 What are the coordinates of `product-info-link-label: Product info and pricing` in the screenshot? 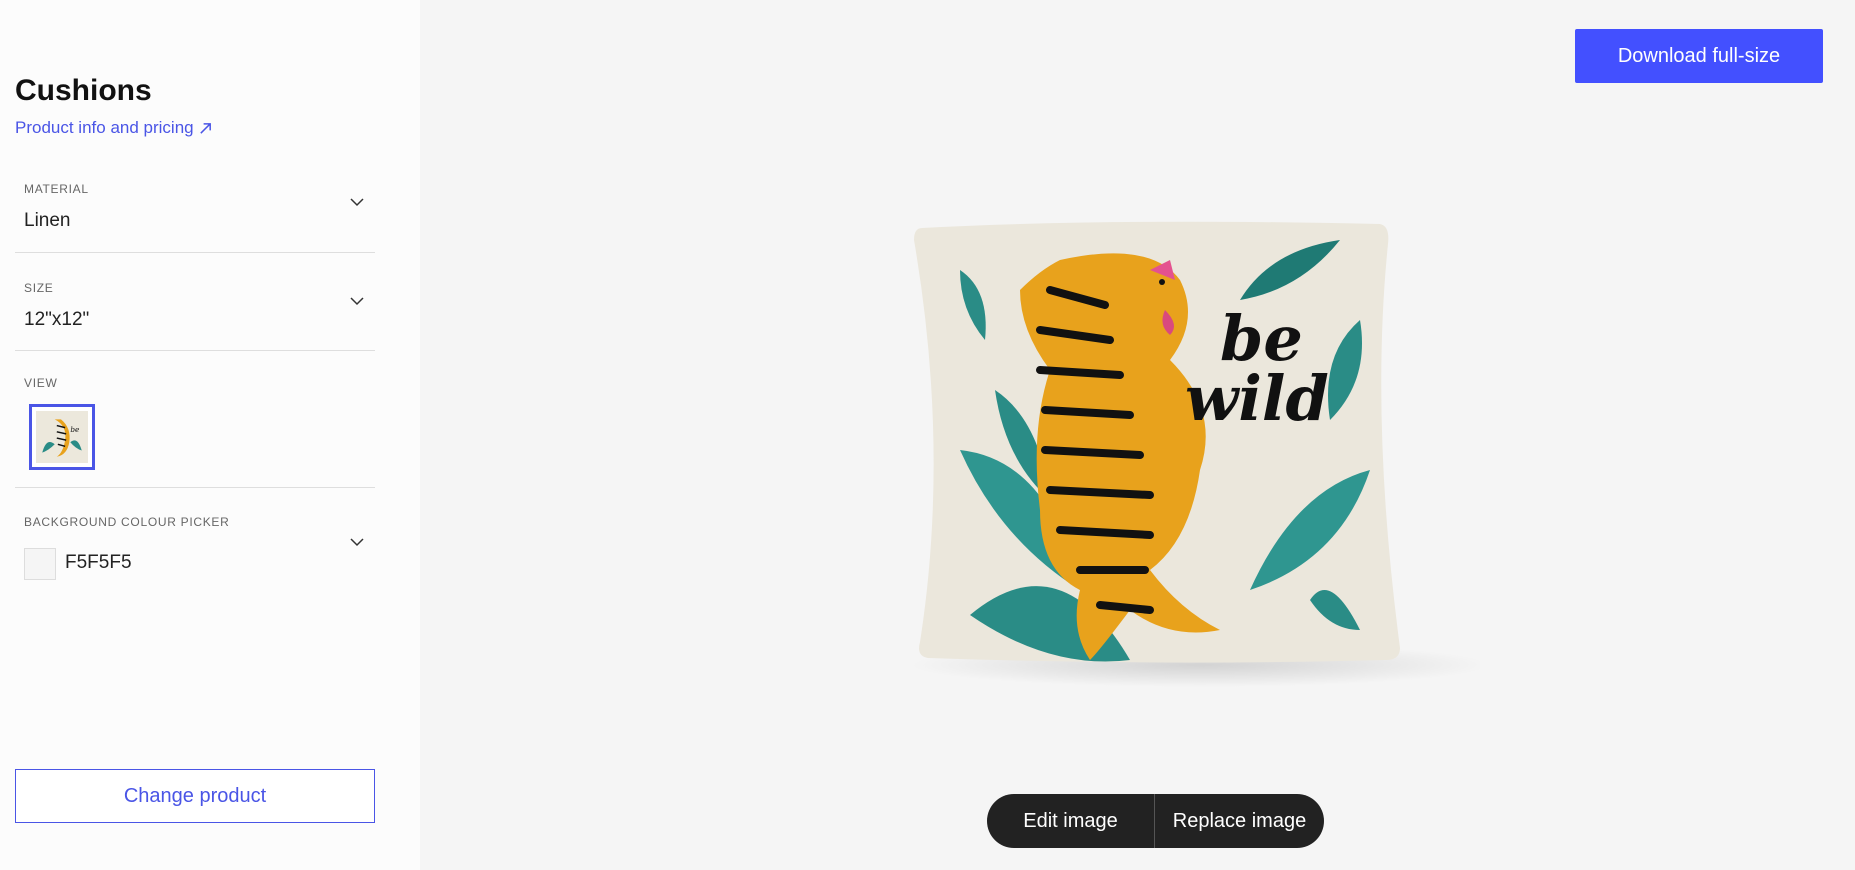 It's located at (104, 127).